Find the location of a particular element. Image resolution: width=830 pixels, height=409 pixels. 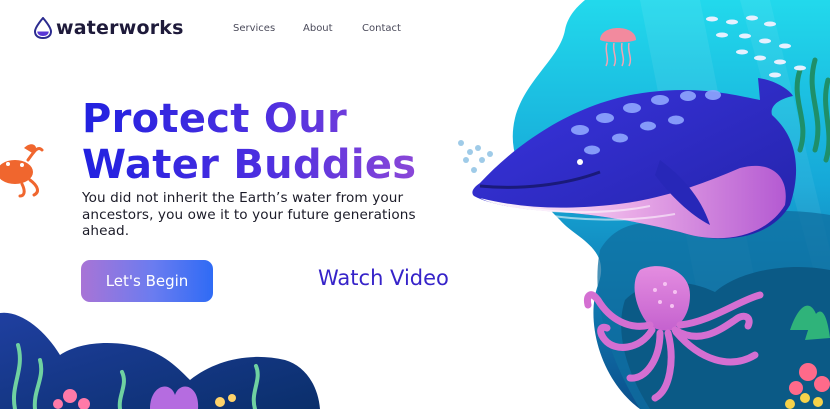

brand-name: waterworks is located at coordinates (120, 28).